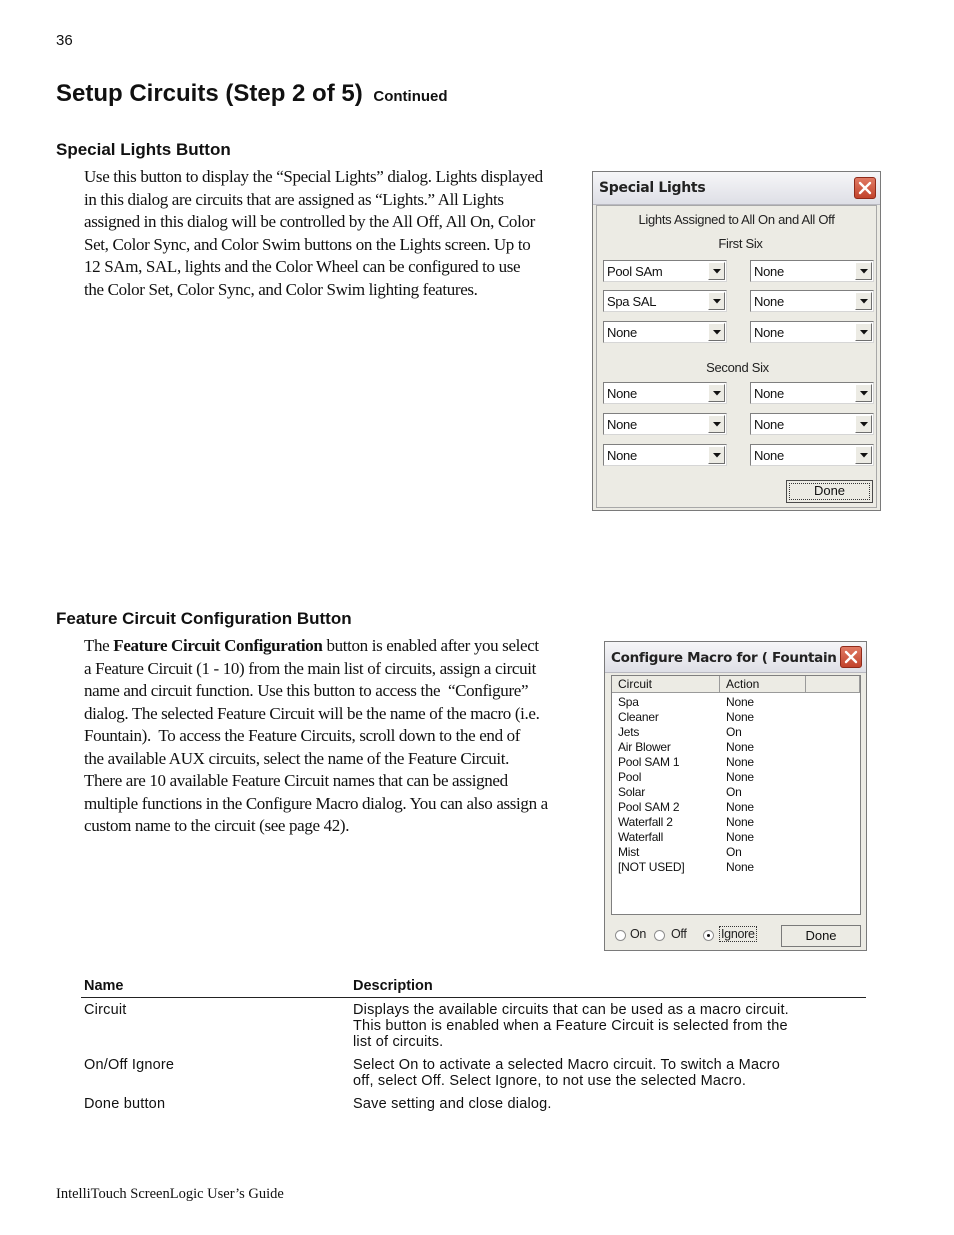 The height and width of the screenshot is (1235, 954). What do you see at coordinates (218, 645) in the screenshot?
I see `bold-term: Feature Circuit Configuration` at bounding box center [218, 645].